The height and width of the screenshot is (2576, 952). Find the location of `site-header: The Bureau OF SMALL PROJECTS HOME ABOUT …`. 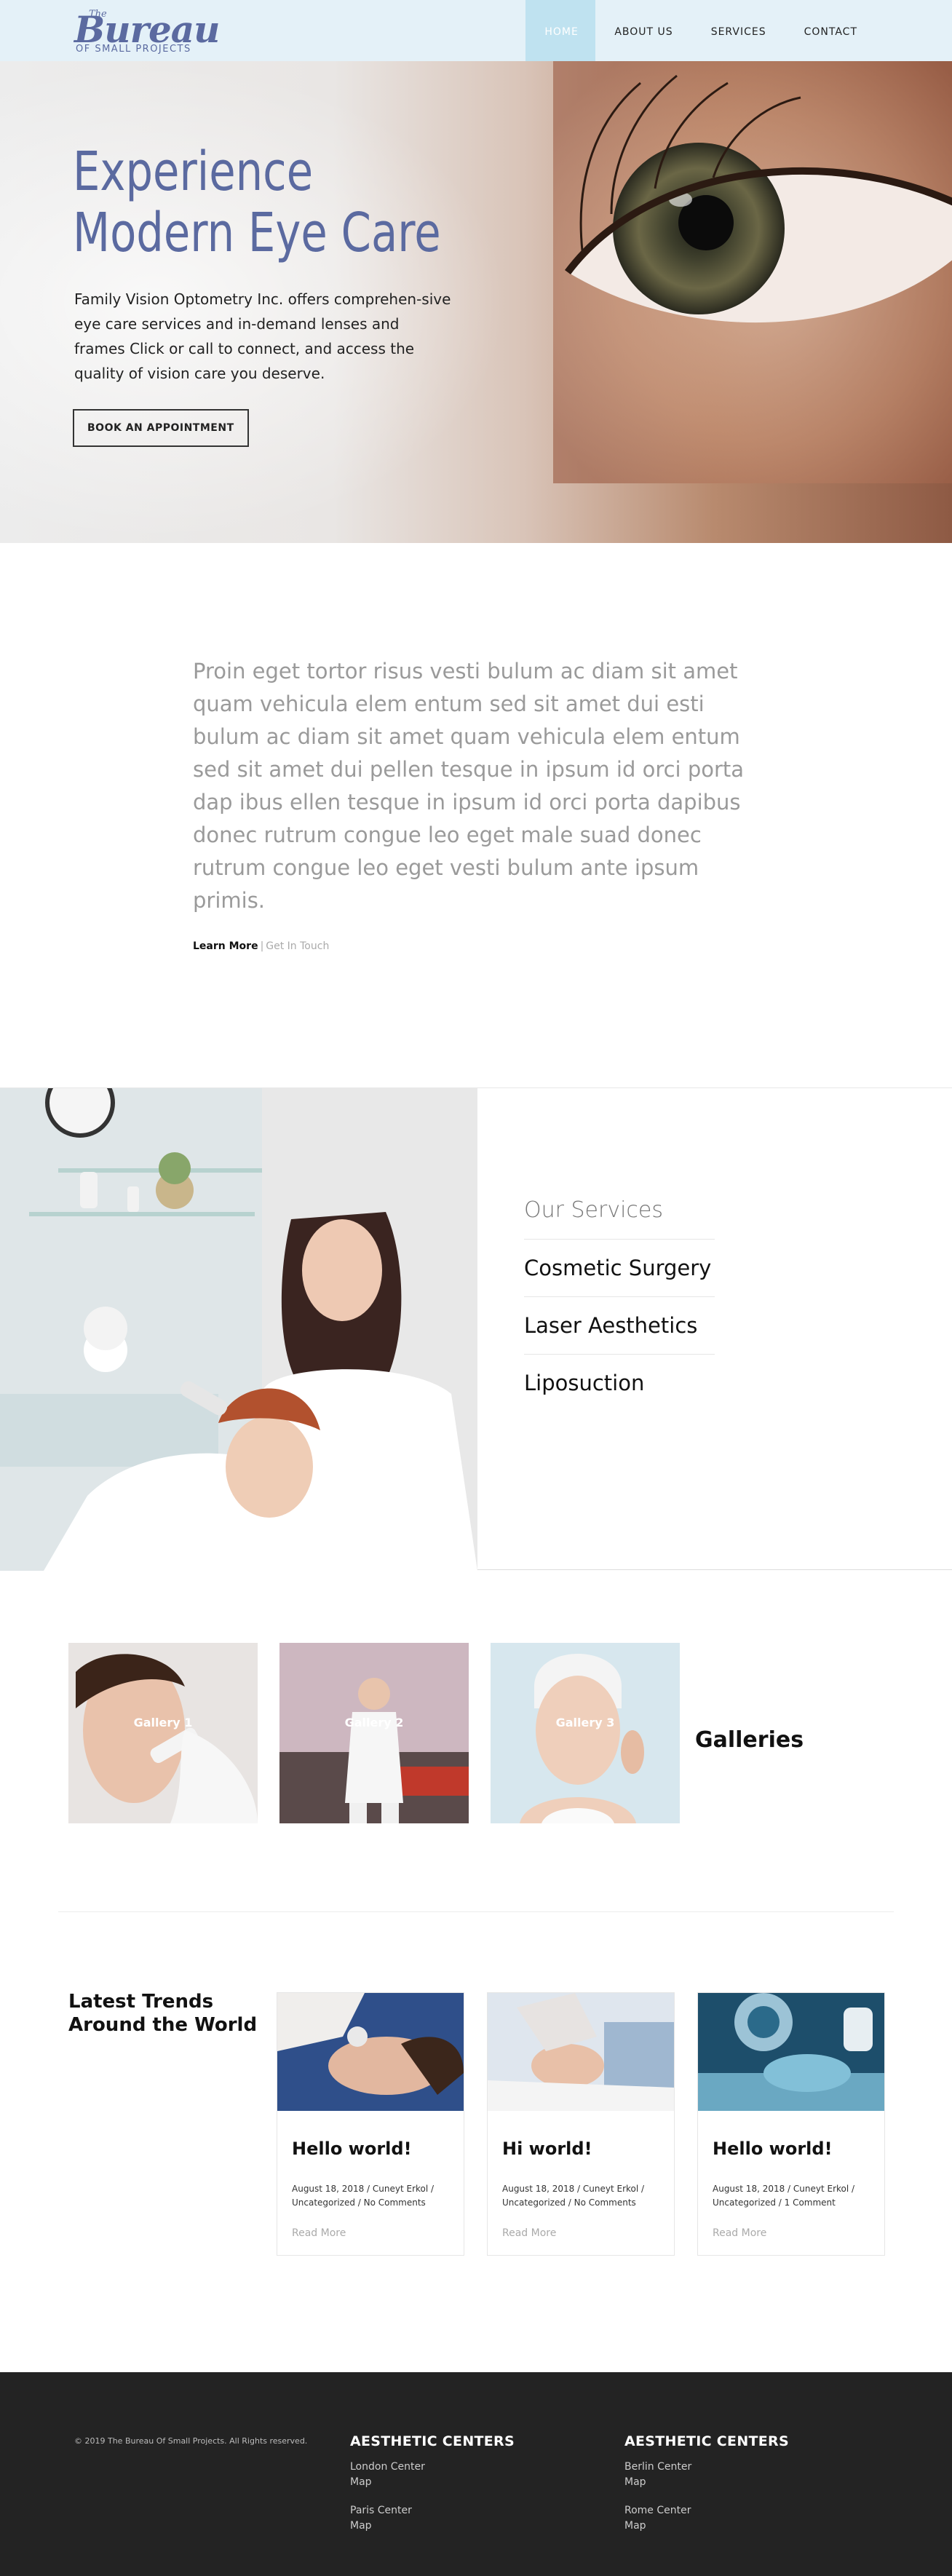

site-header: The Bureau OF SMALL PROJECTS HOME ABOUT … is located at coordinates (476, 30).